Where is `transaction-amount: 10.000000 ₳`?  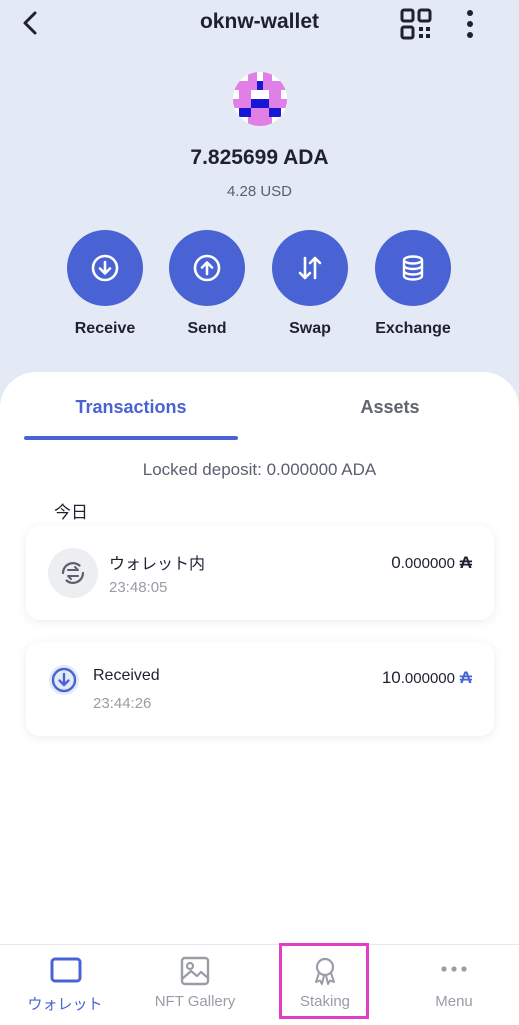 transaction-amount: 10.000000 ₳ is located at coordinates (427, 678).